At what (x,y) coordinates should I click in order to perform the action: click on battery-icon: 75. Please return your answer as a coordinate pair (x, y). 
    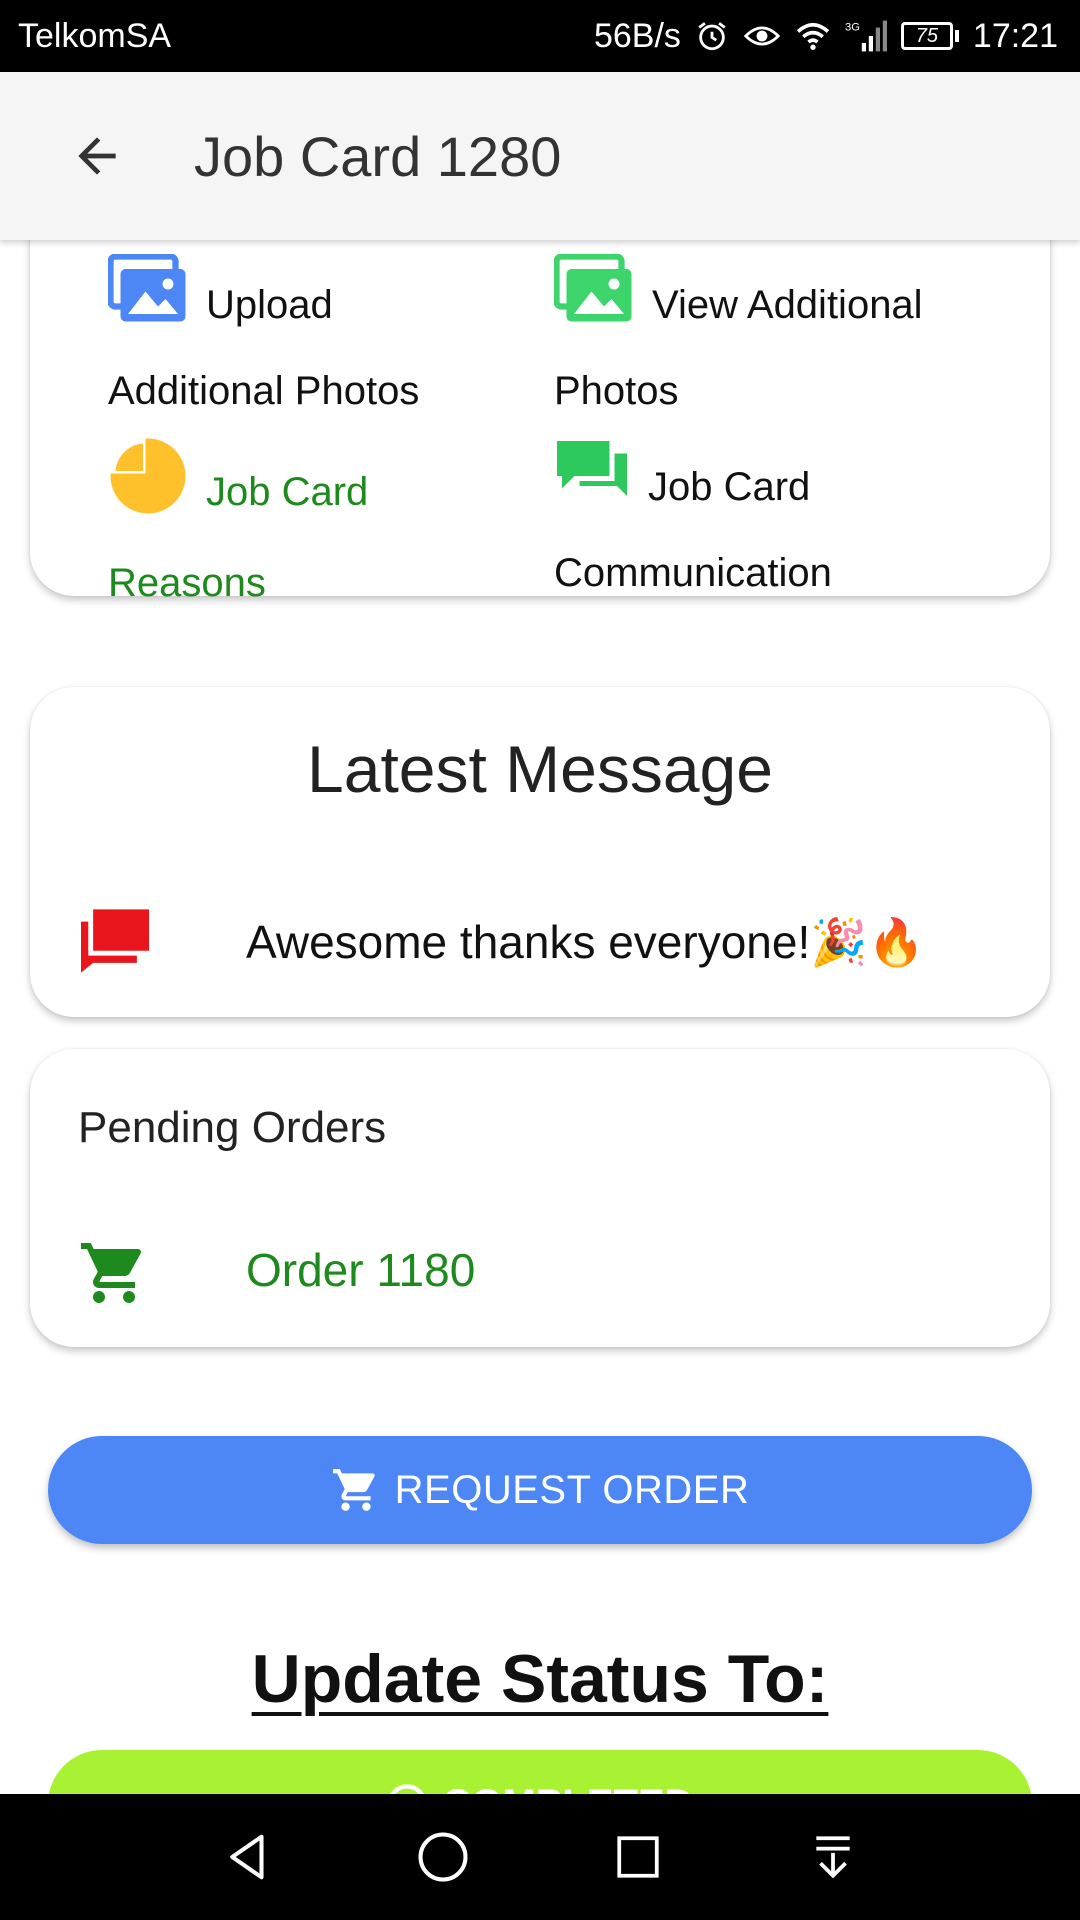
    Looking at the image, I should click on (929, 36).